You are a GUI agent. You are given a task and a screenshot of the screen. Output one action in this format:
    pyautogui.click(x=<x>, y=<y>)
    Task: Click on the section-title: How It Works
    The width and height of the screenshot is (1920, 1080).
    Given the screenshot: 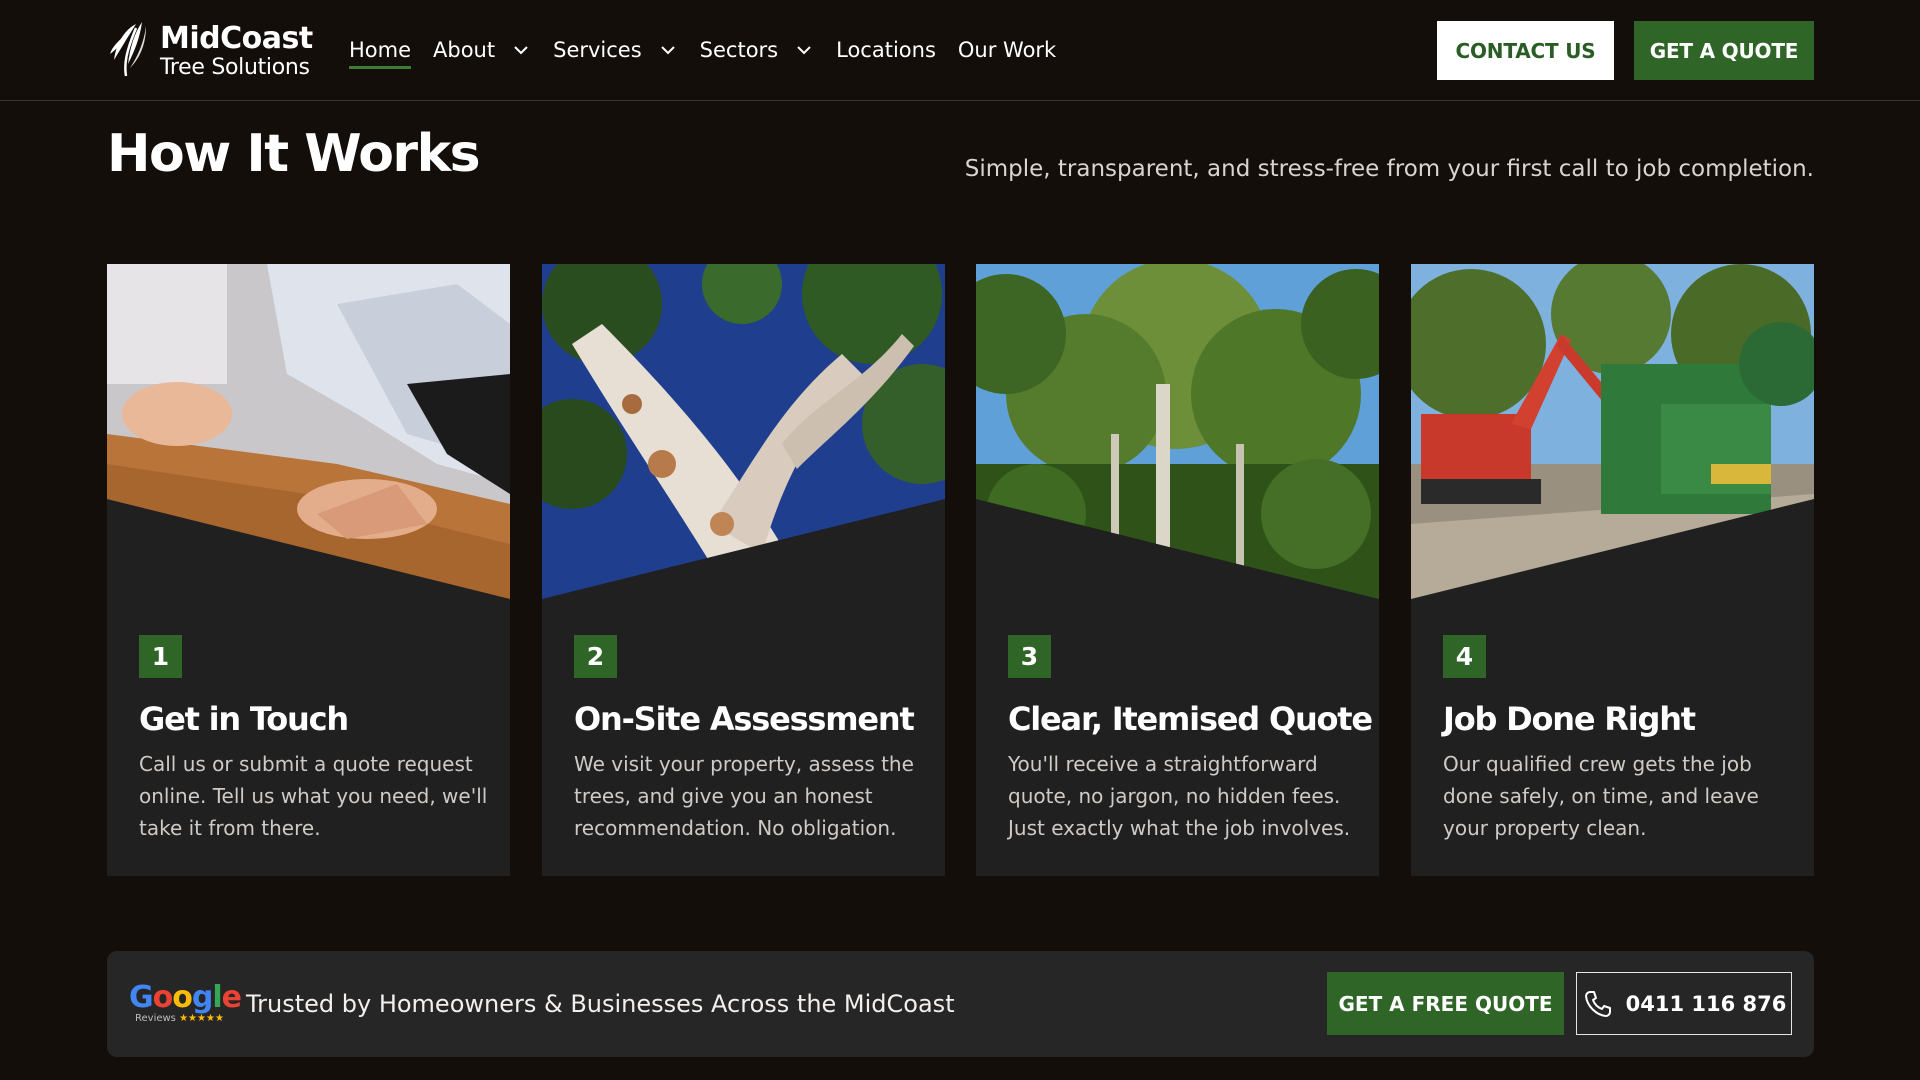 What is the action you would take?
    pyautogui.click(x=294, y=154)
    